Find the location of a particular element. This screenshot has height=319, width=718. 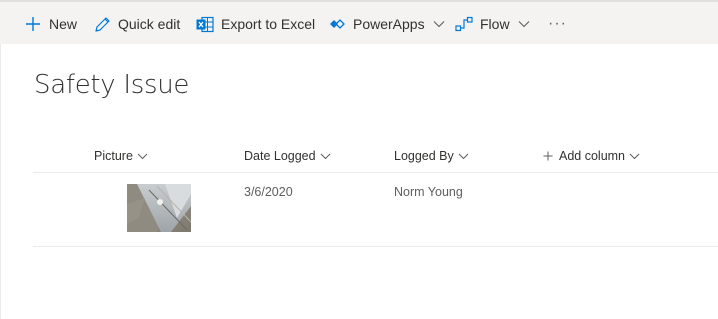

powerapps-button: PowerApps is located at coordinates (386, 24).